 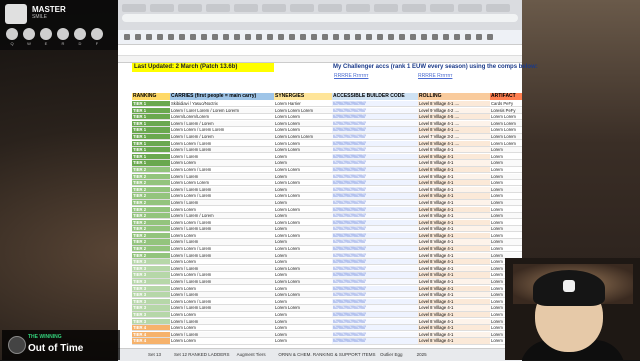 What do you see at coordinates (222, 110) in the screenshot?
I see `cell-carry: Lorem / Lorer Lorem / Lorem Lorerm` at bounding box center [222, 110].